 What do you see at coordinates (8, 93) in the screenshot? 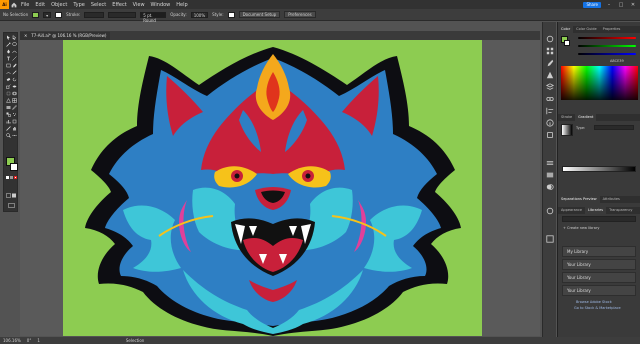
I see `free-transform-tool-icon` at bounding box center [8, 93].